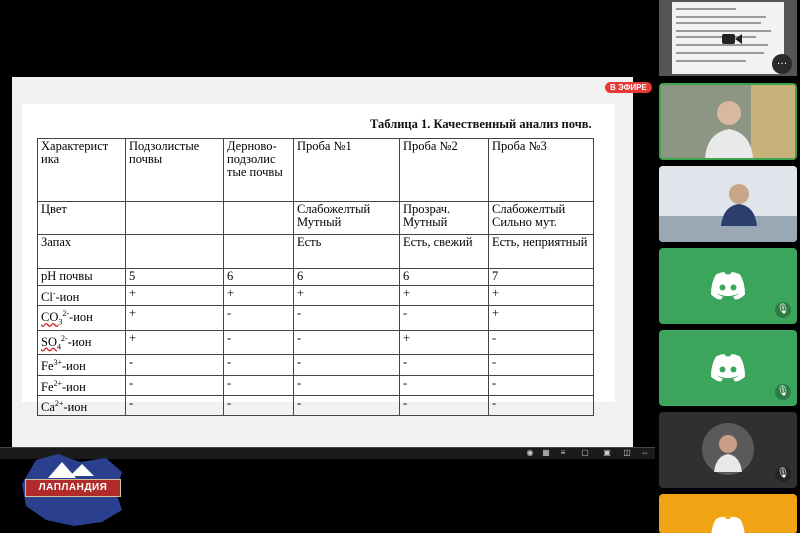 Image resolution: width=800 pixels, height=533 pixels. Describe the element at coordinates (60, 322) in the screenshot. I see `ion-subscript: 3` at that location.